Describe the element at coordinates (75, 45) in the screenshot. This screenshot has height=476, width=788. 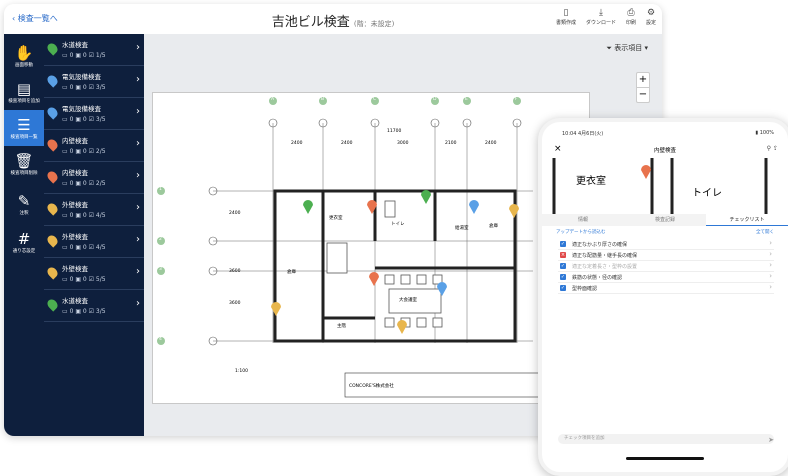
I see `item-name: 水道検査` at that location.